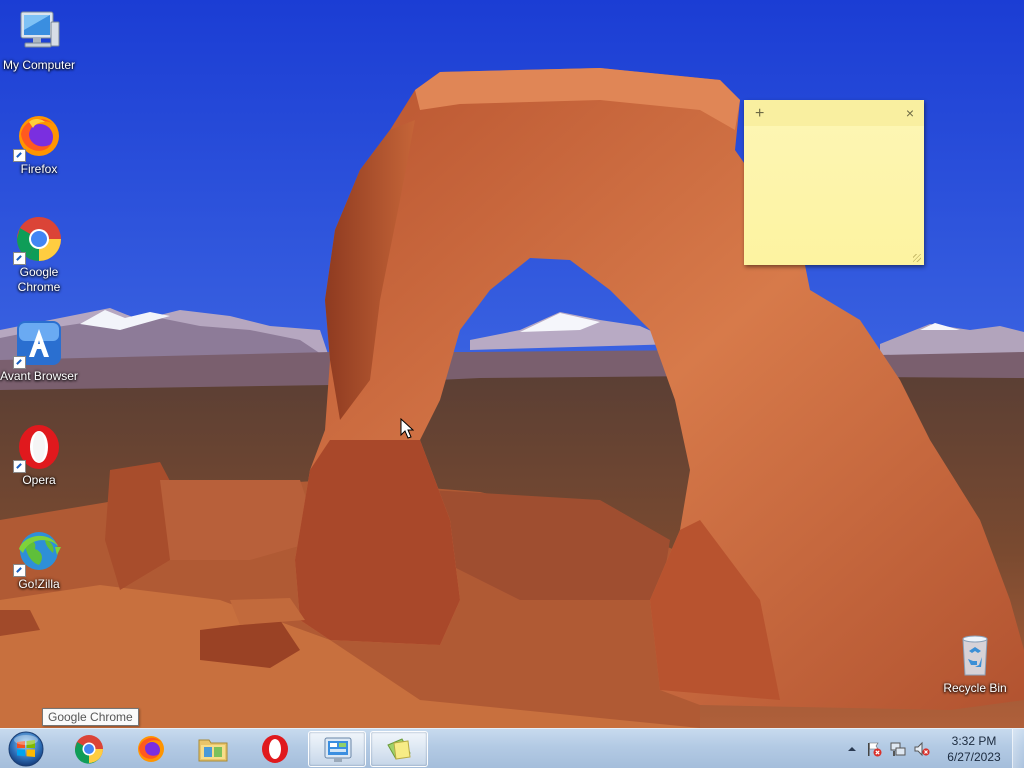 Image resolution: width=1024 pixels, height=773 pixels. Describe the element at coordinates (917, 258) in the screenshot. I see `resize-grip-icon` at that location.